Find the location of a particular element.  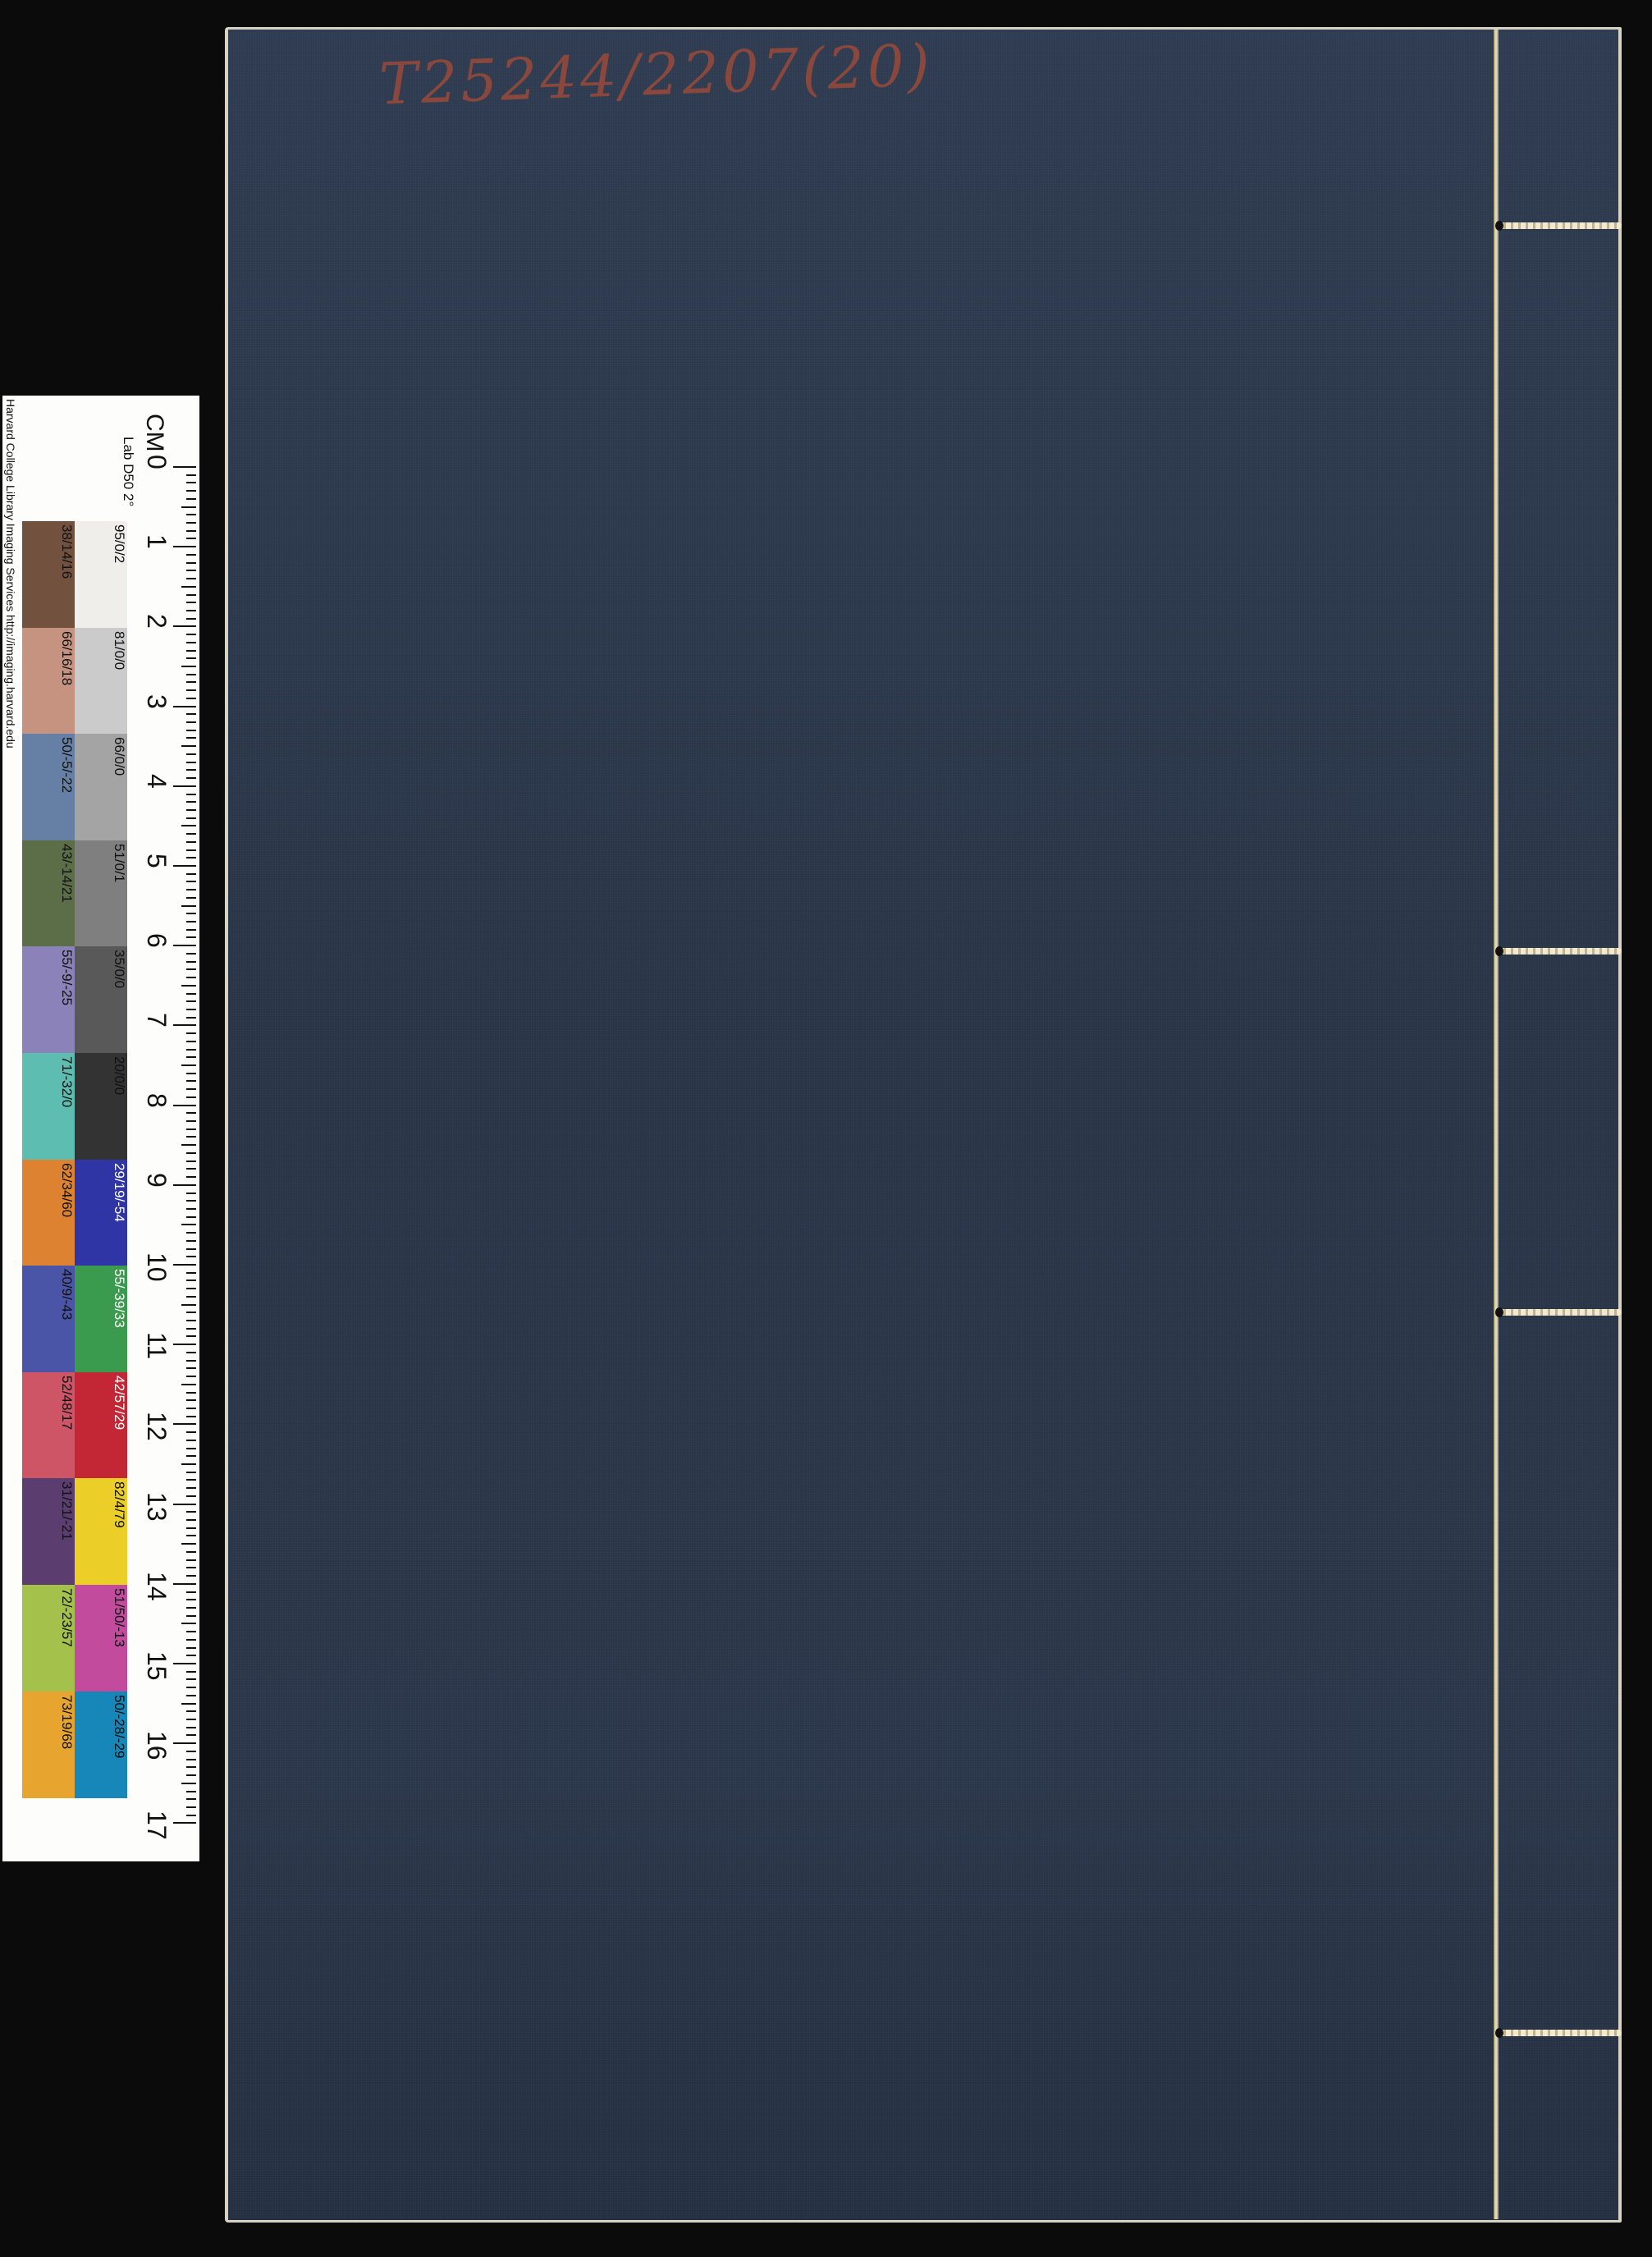

swatch-8: 40/9/-43 is located at coordinates (48, 1319).